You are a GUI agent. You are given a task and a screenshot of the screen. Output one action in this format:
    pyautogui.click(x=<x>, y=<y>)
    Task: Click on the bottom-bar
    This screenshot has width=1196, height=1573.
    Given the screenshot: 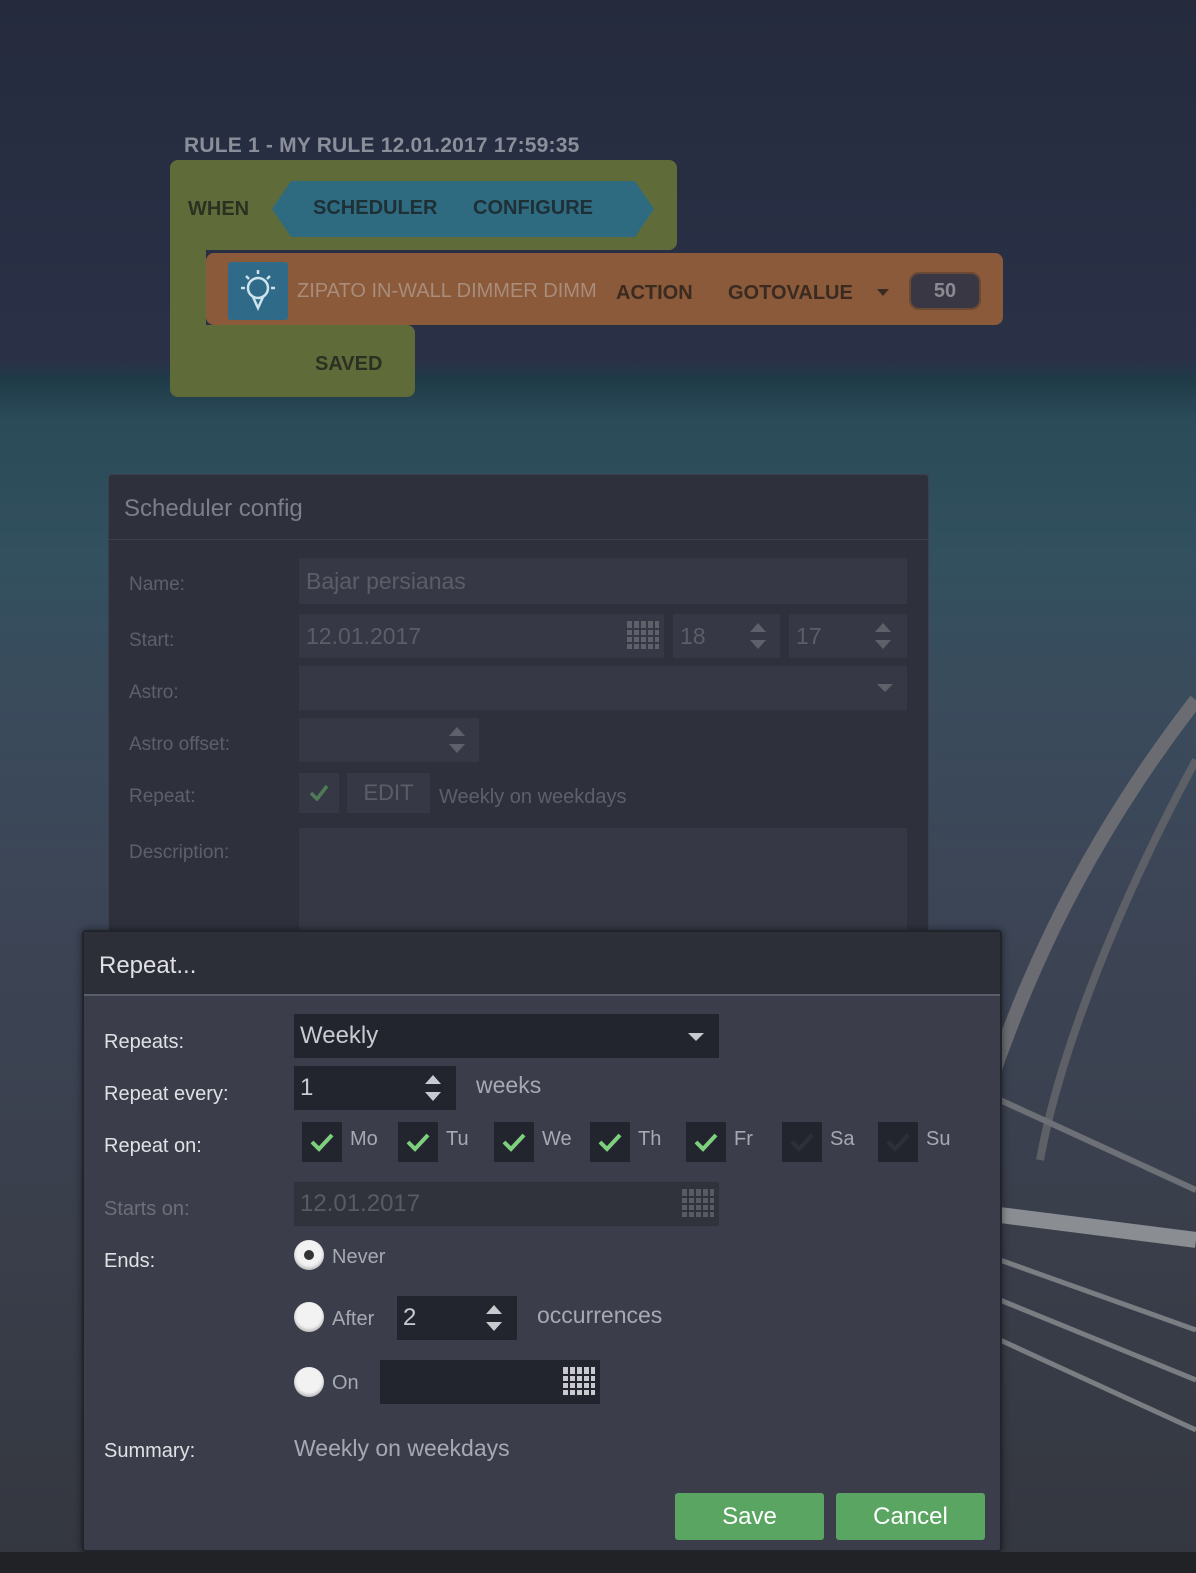 What is the action you would take?
    pyautogui.click(x=598, y=1562)
    